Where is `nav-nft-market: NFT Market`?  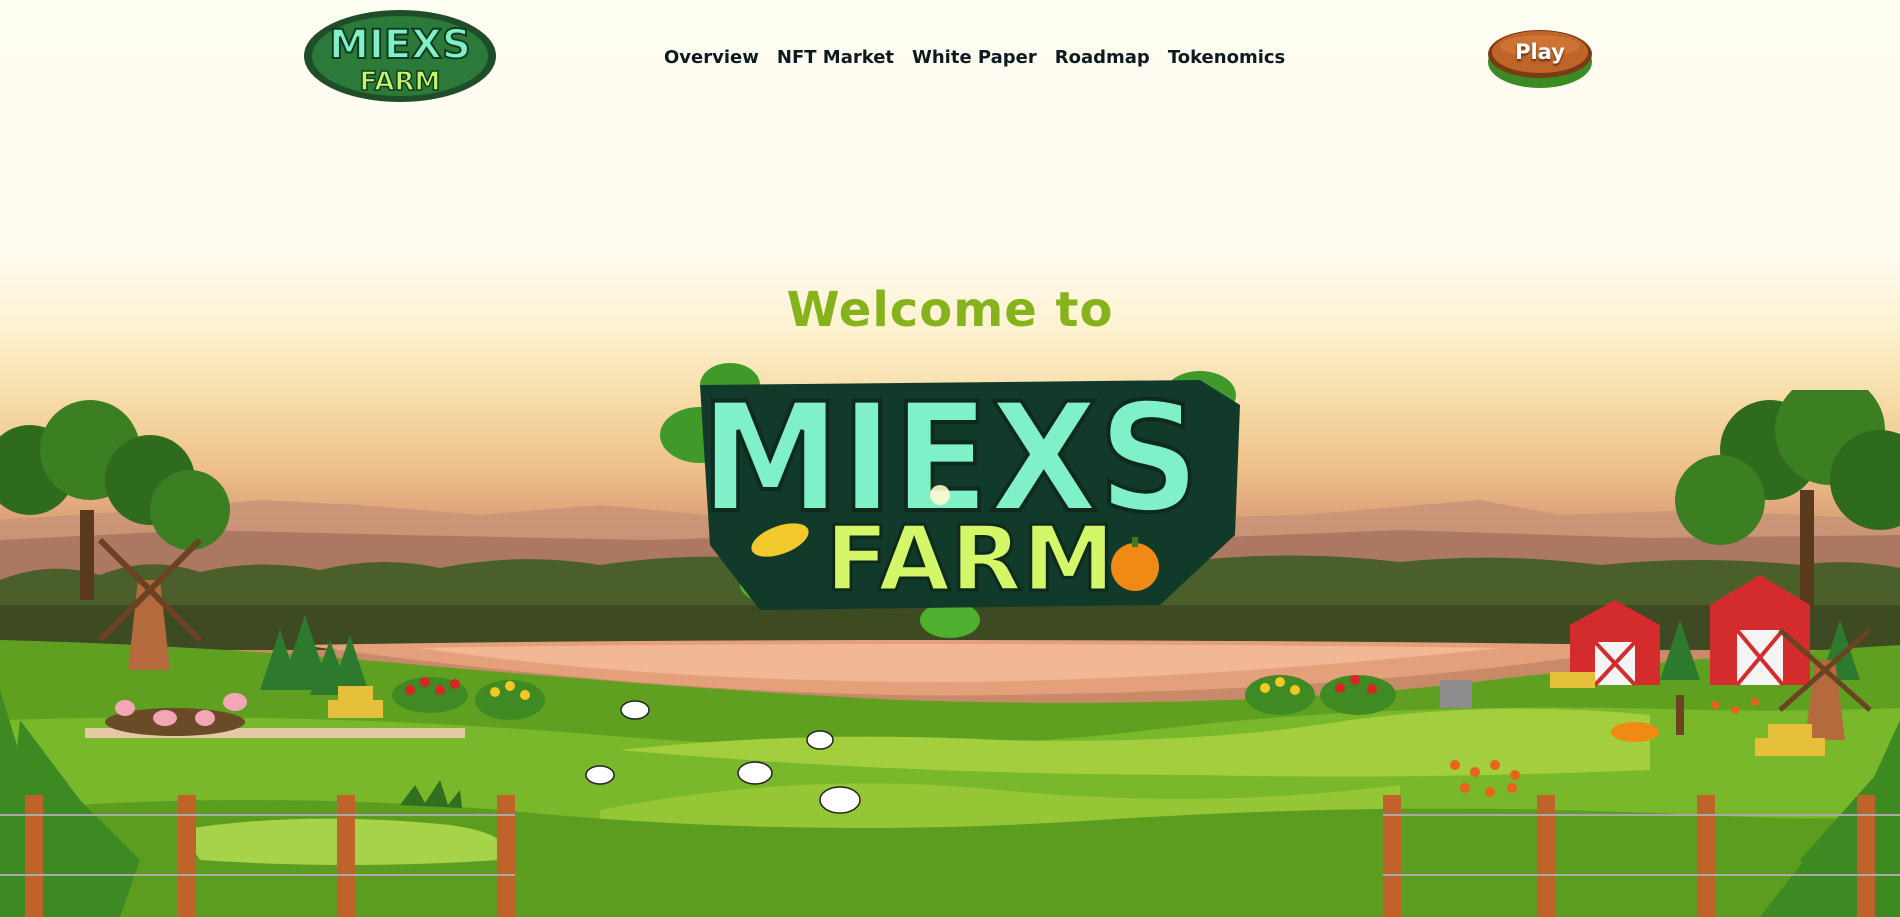
nav-nft-market: NFT Market is located at coordinates (835, 57).